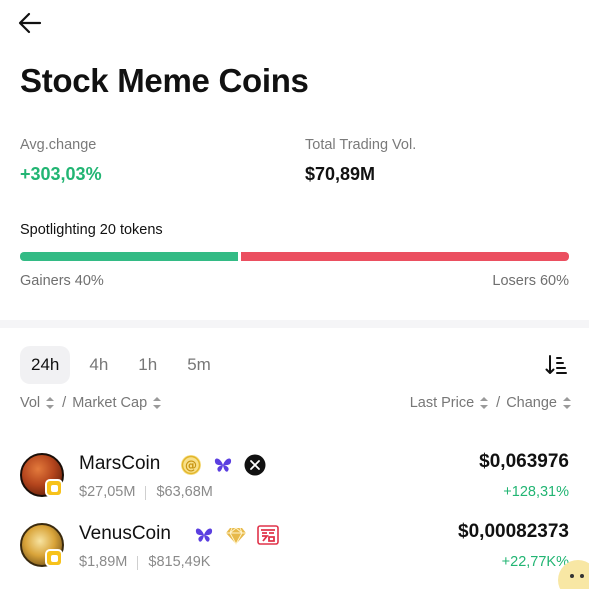  What do you see at coordinates (107, 492) in the screenshot?
I see `coin-volume: $27,05M` at bounding box center [107, 492].